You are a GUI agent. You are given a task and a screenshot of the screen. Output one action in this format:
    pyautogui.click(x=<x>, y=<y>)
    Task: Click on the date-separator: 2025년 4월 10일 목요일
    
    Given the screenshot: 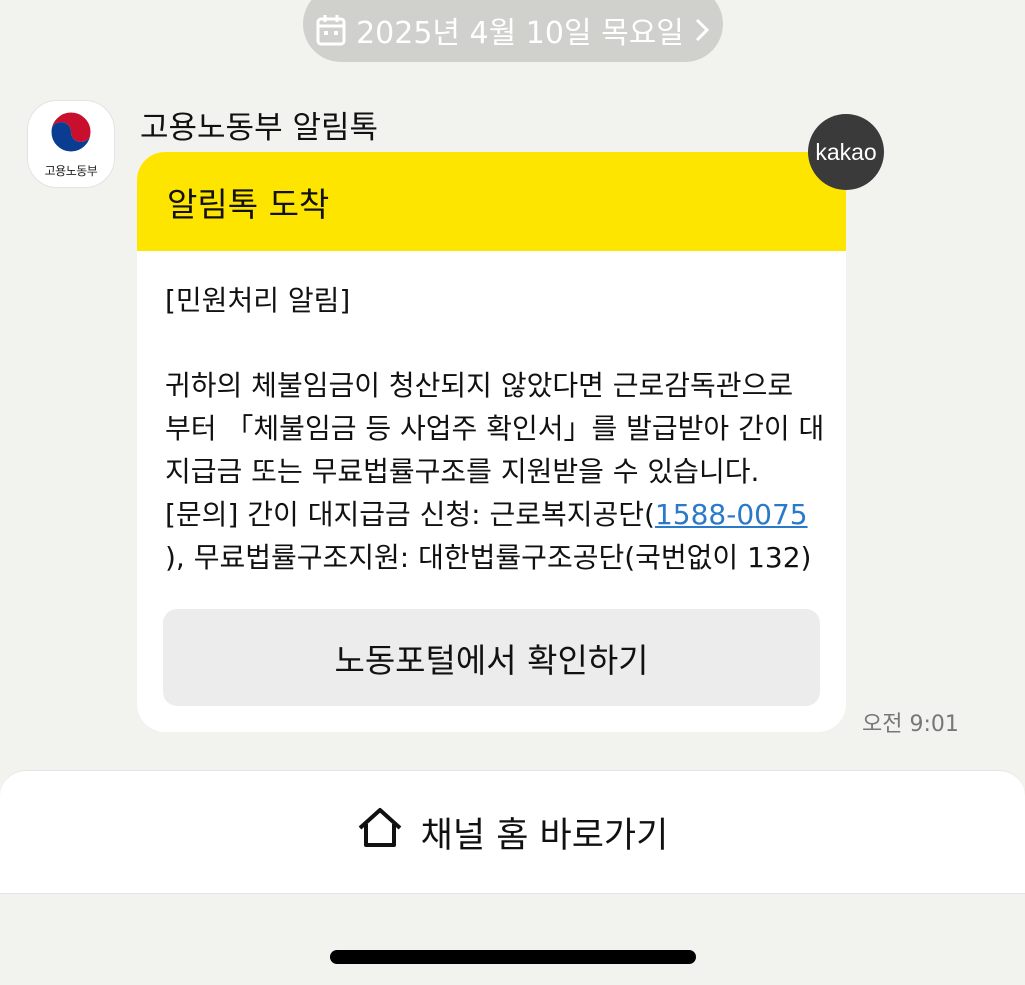 What is the action you would take?
    pyautogui.click(x=513, y=31)
    